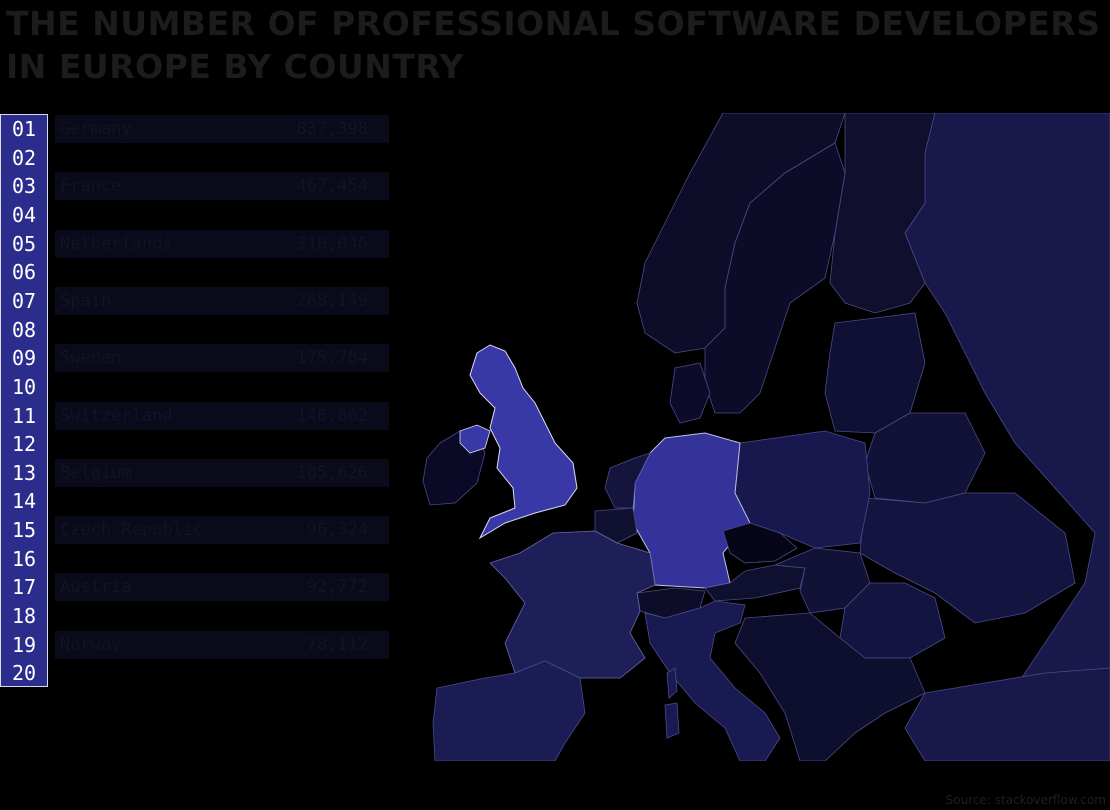 The width and height of the screenshot is (1110, 810). I want to click on rank-number: 07, so click(24, 300).